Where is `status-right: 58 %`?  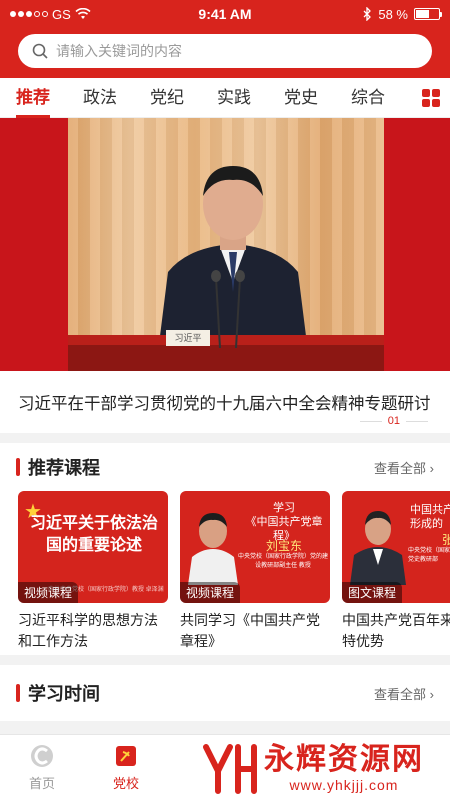 status-right: 58 % is located at coordinates (402, 14).